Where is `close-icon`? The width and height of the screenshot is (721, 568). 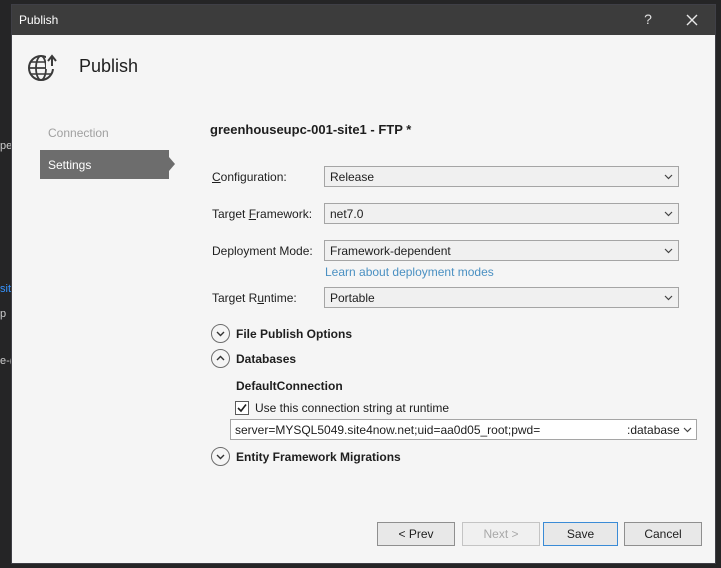 close-icon is located at coordinates (692, 20).